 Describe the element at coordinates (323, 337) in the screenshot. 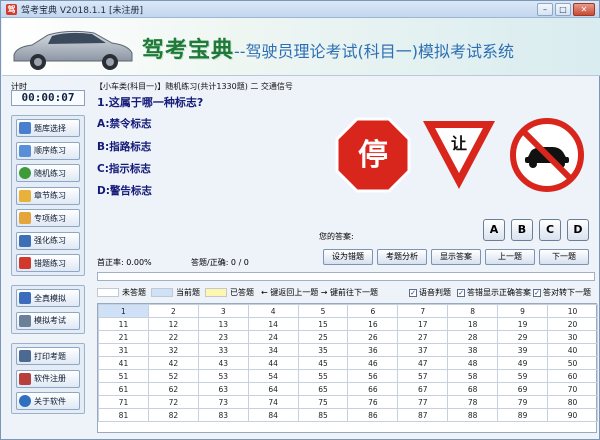

I see `question-cell: 25` at that location.